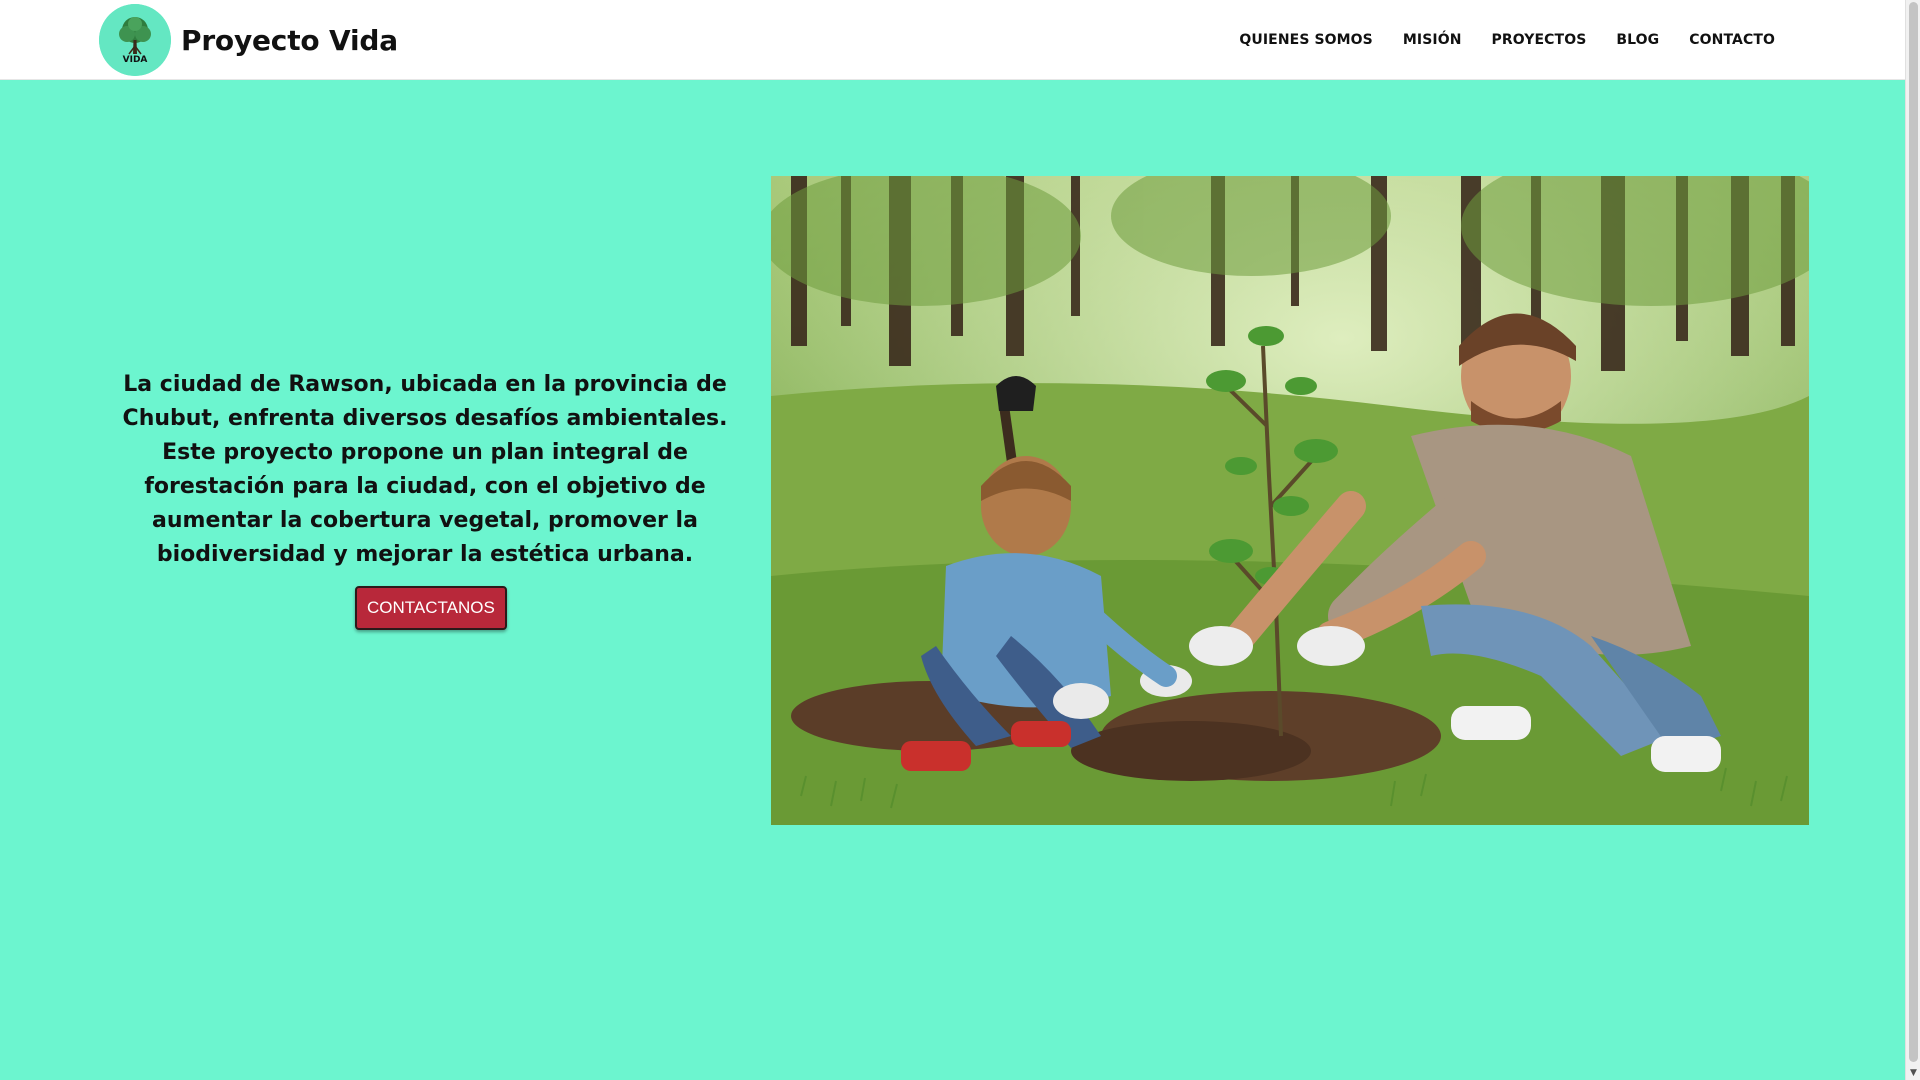 The image size is (1920, 1080). What do you see at coordinates (1637, 40) in the screenshot?
I see `nav-item-blog: BLOG` at bounding box center [1637, 40].